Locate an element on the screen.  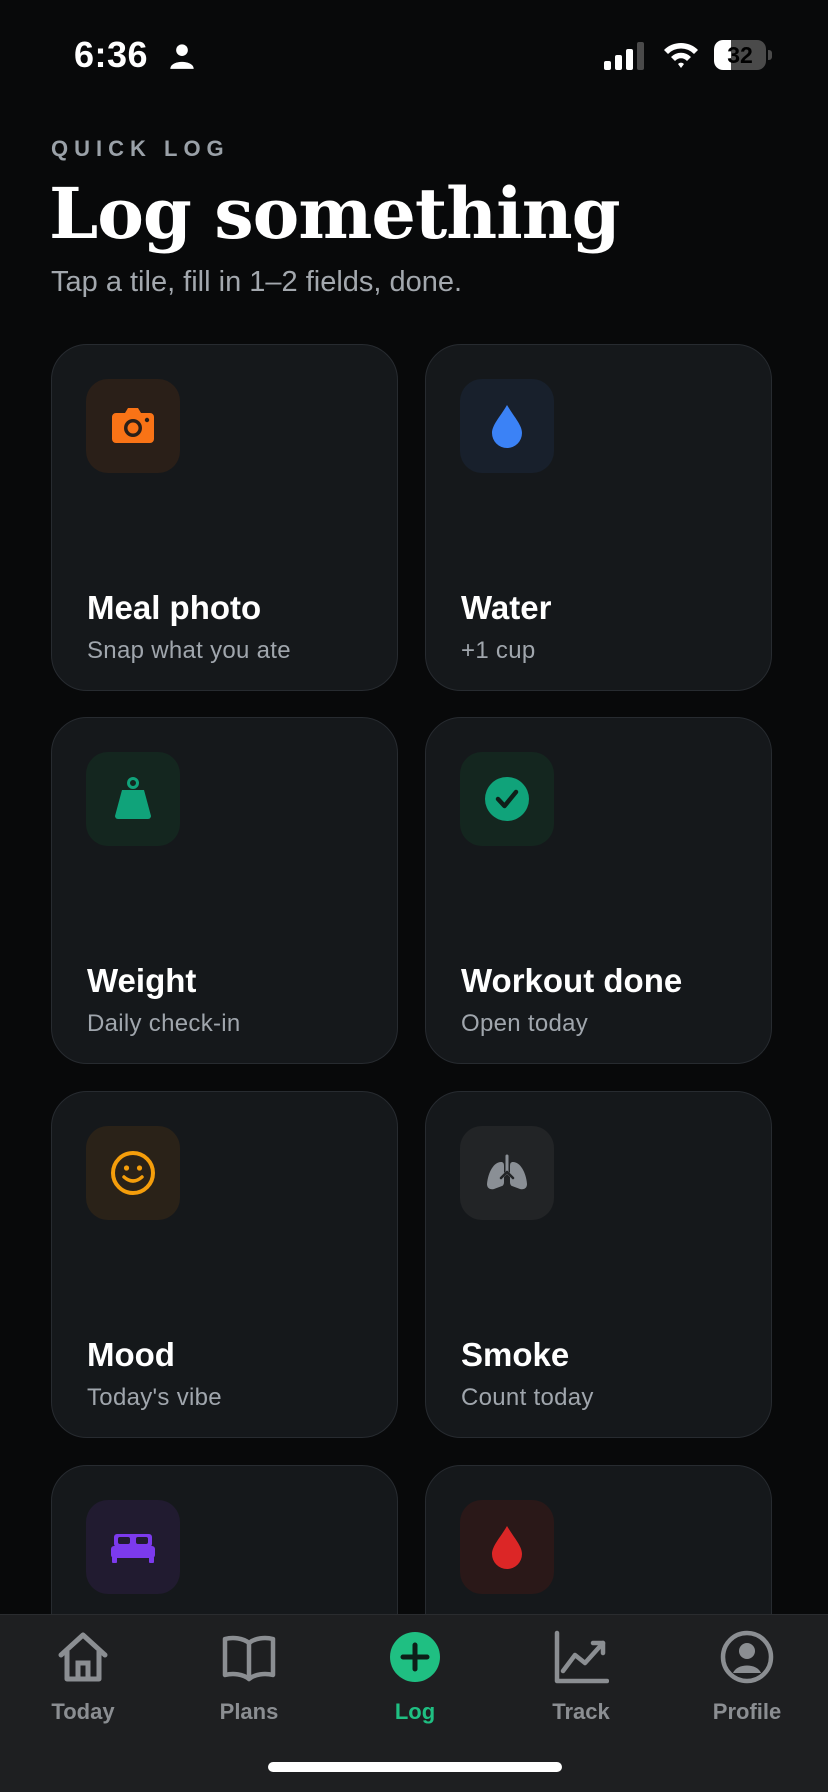
smiley-icon is located at coordinates (133, 1173).